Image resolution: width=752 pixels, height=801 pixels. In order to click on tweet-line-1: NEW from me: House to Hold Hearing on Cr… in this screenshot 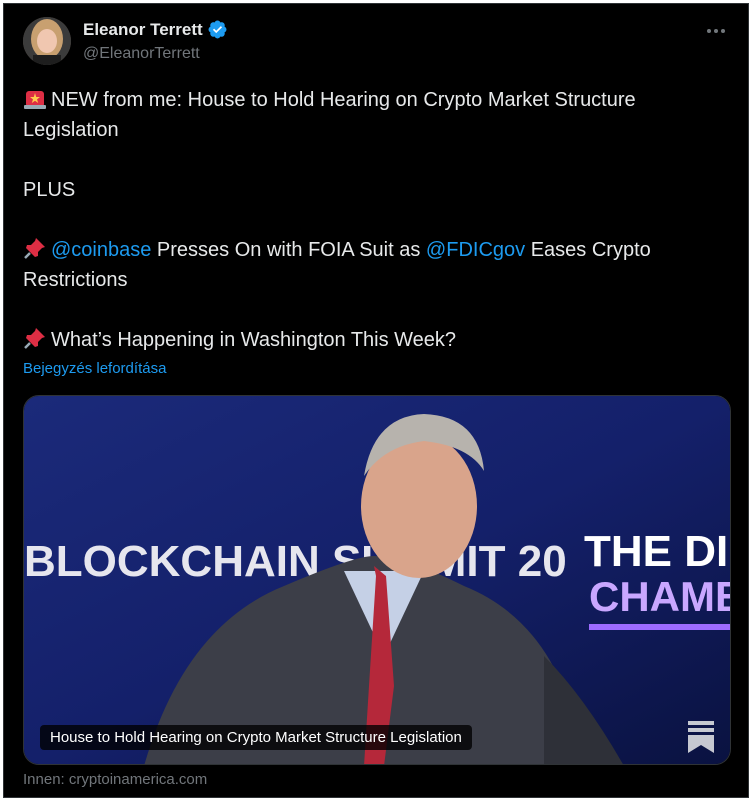, I will do `click(373, 115)`.